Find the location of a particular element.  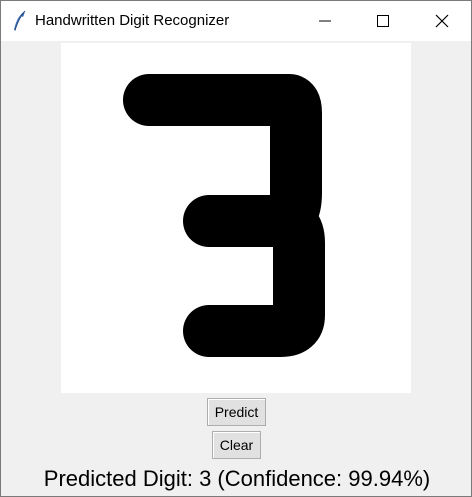

predict-button: Predict is located at coordinates (236, 412).